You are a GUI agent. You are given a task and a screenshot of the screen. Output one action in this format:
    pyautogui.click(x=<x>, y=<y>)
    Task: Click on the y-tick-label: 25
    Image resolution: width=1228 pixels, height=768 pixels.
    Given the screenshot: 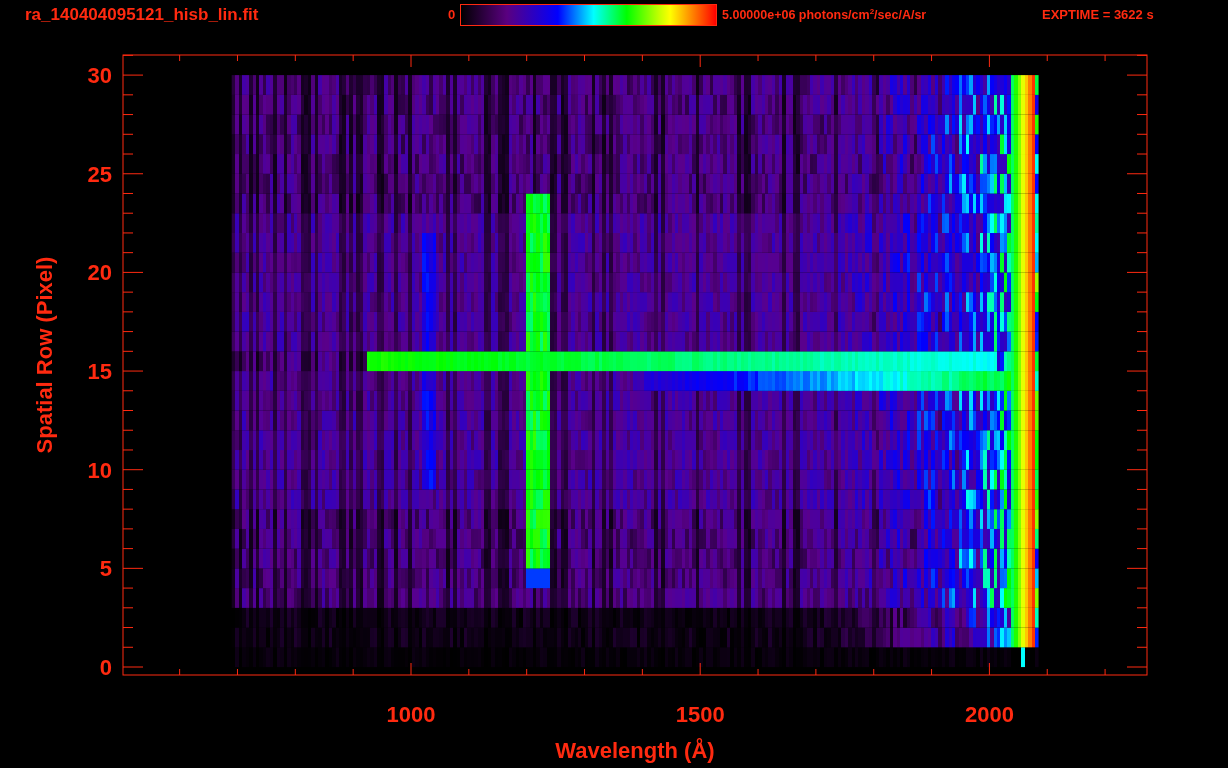 What is the action you would take?
    pyautogui.click(x=99, y=174)
    